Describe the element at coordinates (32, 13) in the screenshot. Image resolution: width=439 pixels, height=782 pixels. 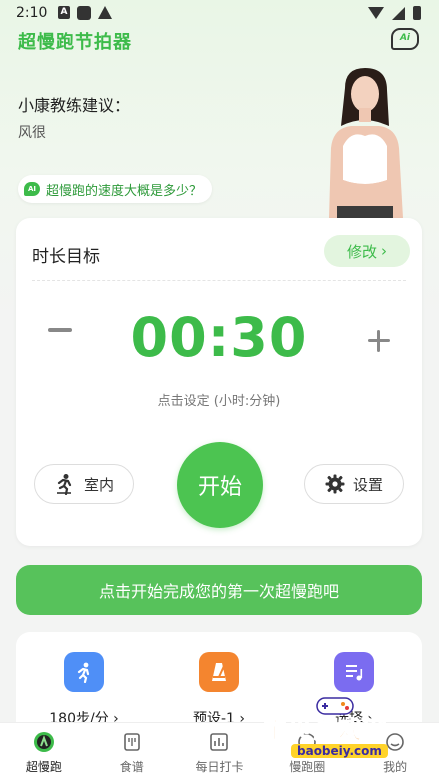
I see `status-time: 2:10` at that location.